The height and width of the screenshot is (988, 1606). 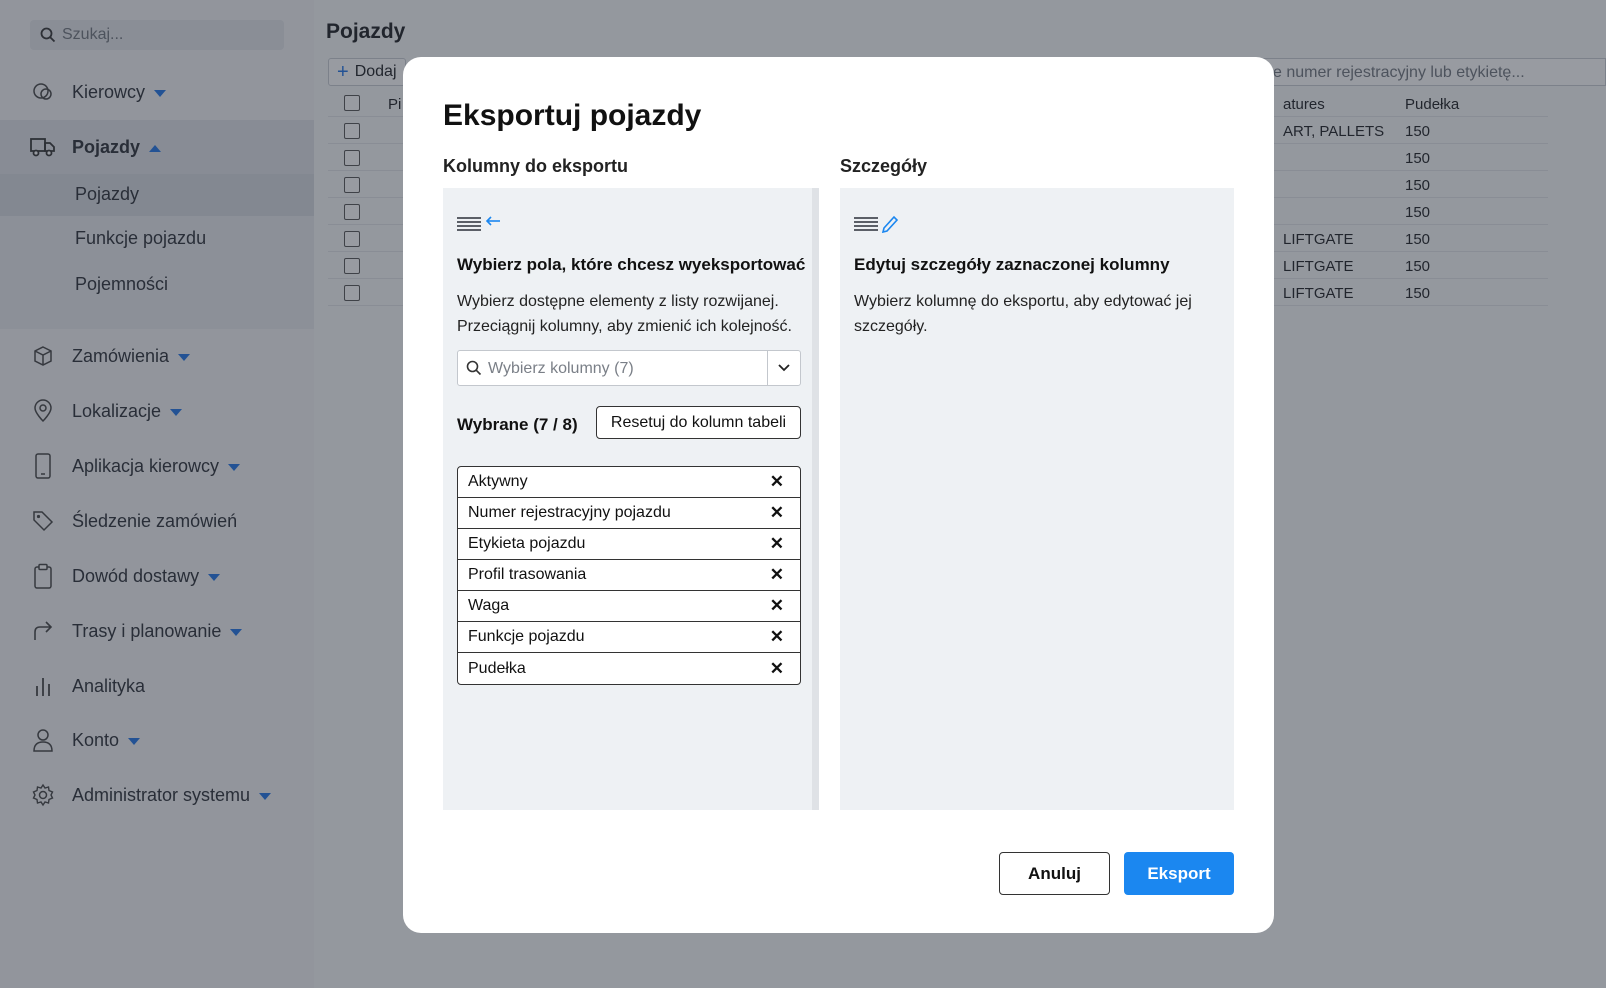 I want to click on chip-label: Aktywny, so click(x=498, y=481).